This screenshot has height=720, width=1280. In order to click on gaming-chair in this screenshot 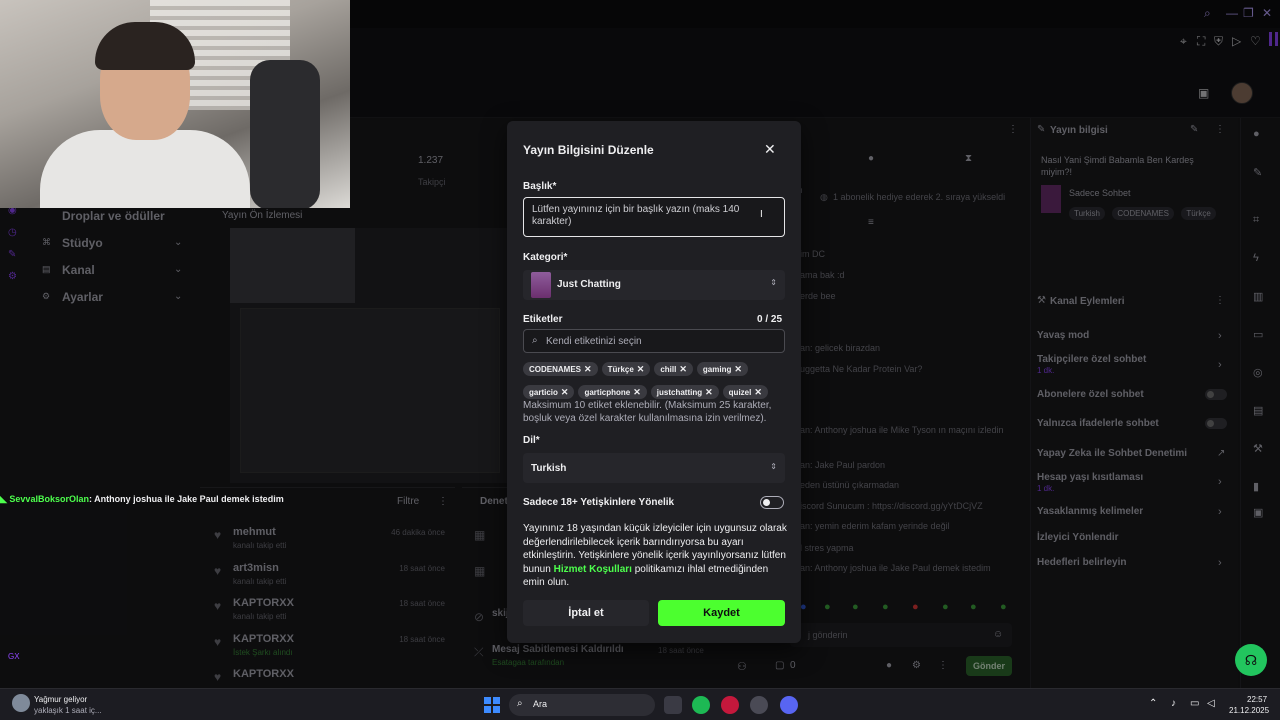, I will do `click(285, 134)`.